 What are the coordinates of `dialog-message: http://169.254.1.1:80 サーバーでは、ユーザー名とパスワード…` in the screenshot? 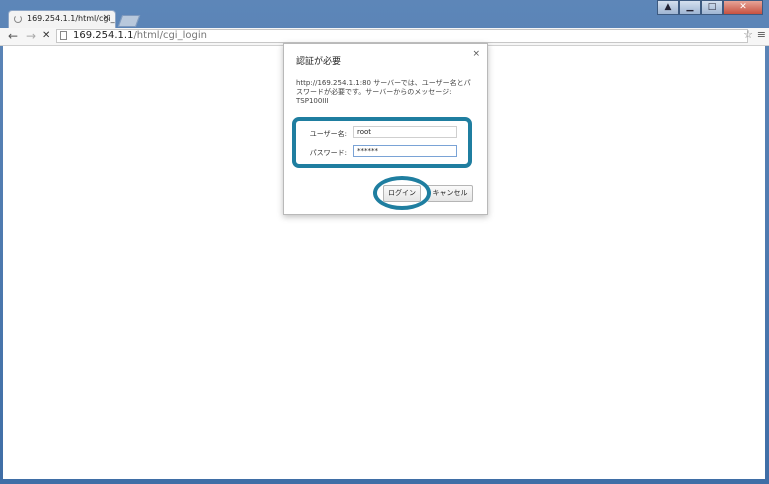 It's located at (383, 92).